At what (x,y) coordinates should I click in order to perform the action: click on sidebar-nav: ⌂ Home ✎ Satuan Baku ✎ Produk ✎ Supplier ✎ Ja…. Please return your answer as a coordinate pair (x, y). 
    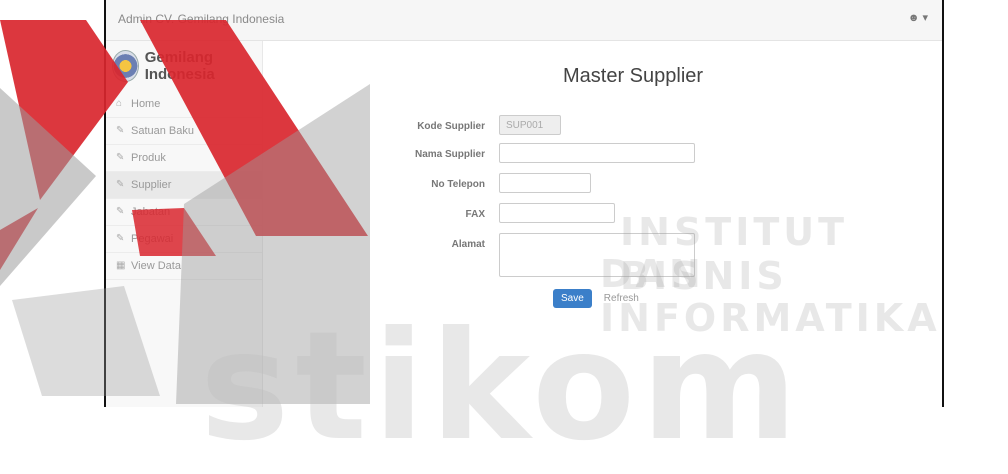
    Looking at the image, I should click on (184, 185).